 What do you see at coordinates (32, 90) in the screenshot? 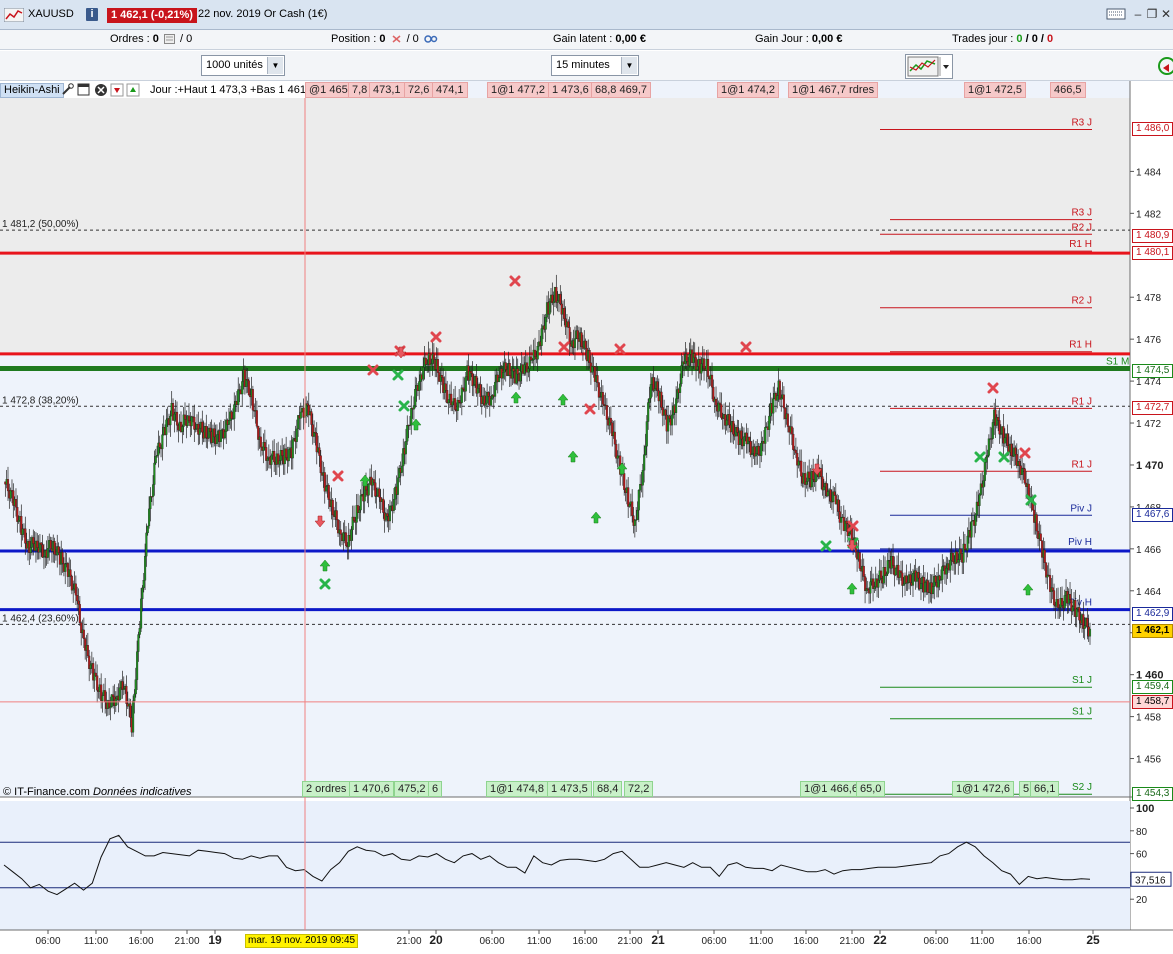
I see `indicator-name: Heikin-Ashi` at bounding box center [32, 90].